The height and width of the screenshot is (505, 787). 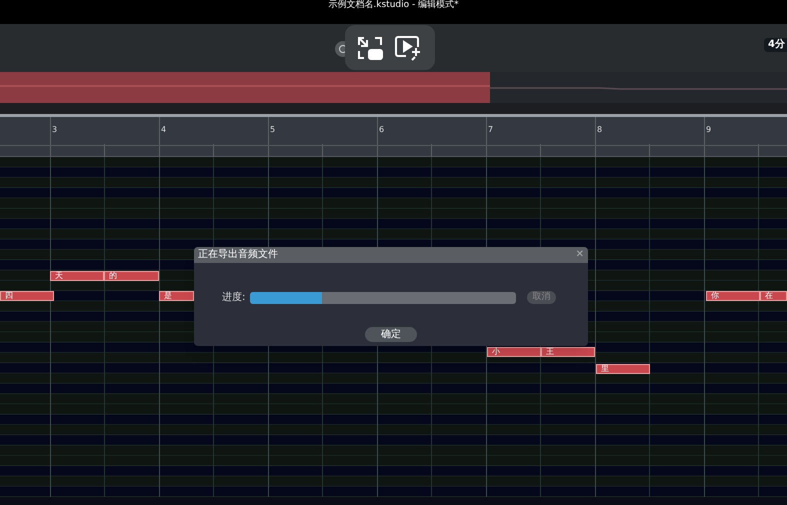 I want to click on note-block: 里, so click(x=623, y=369).